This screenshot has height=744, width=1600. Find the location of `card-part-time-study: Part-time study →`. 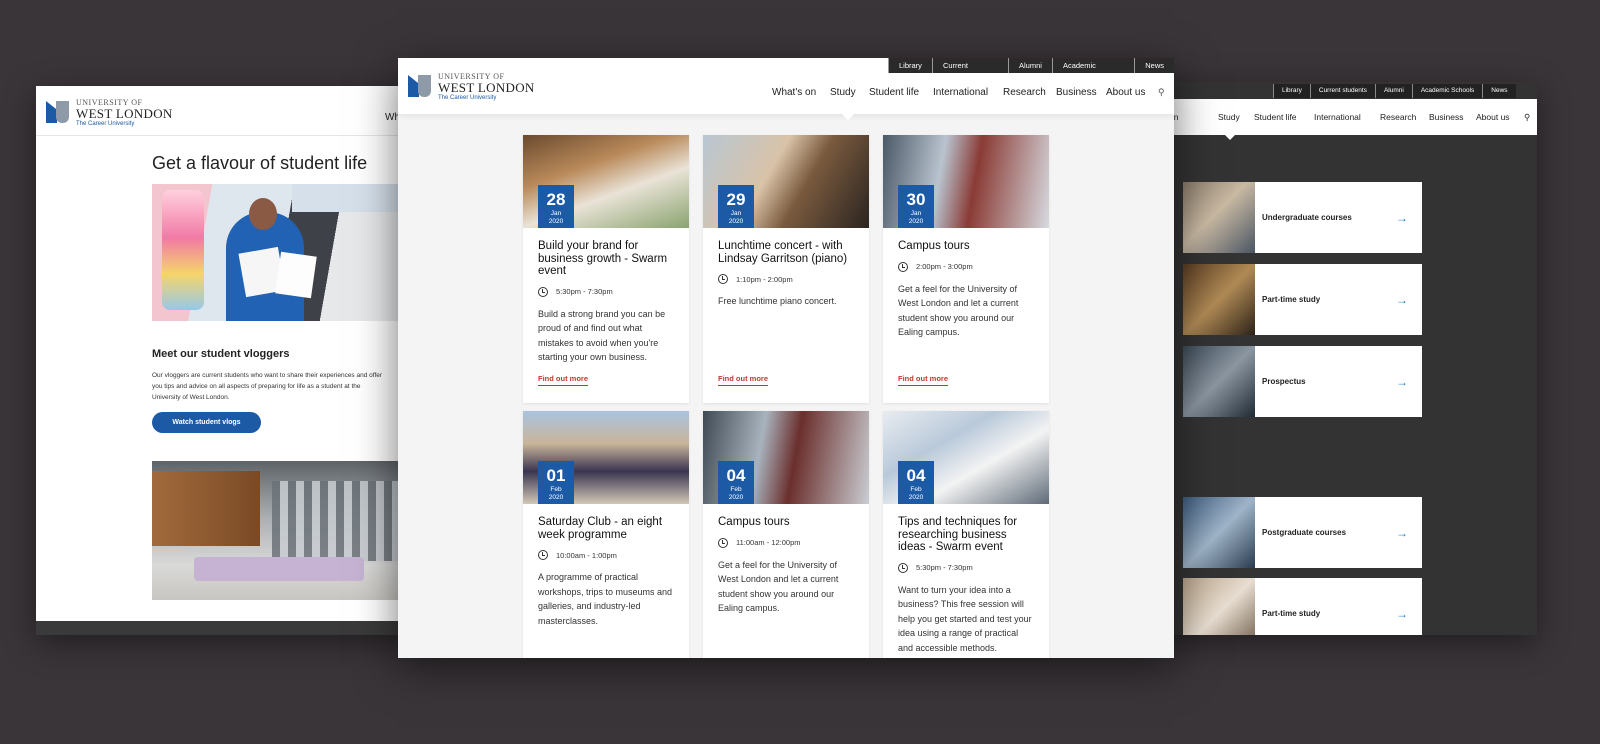

card-part-time-study: Part-time study → is located at coordinates (1302, 299).